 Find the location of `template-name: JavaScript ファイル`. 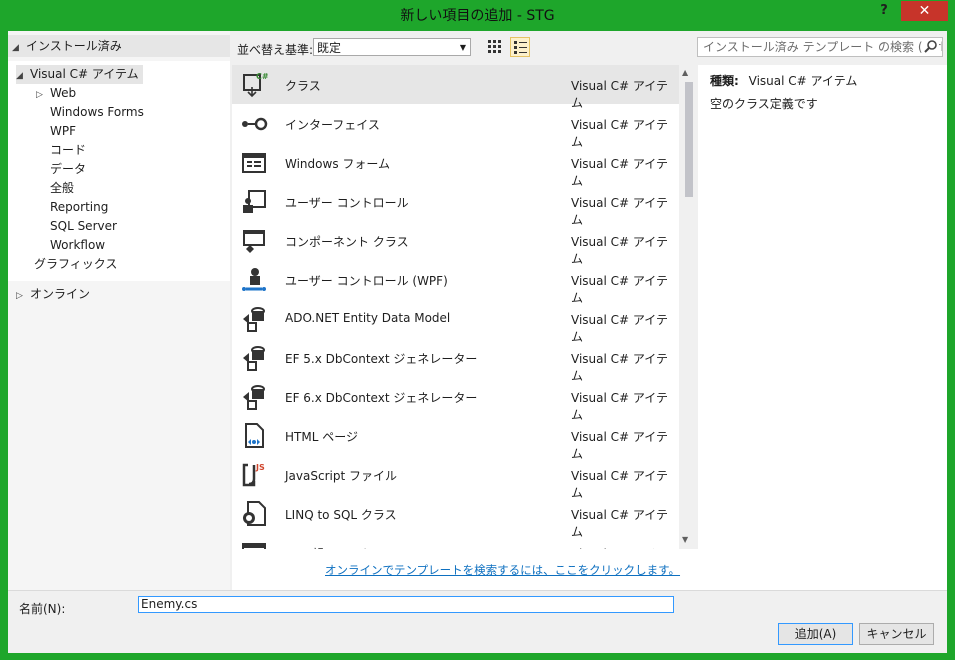

template-name: JavaScript ファイル is located at coordinates (341, 476).